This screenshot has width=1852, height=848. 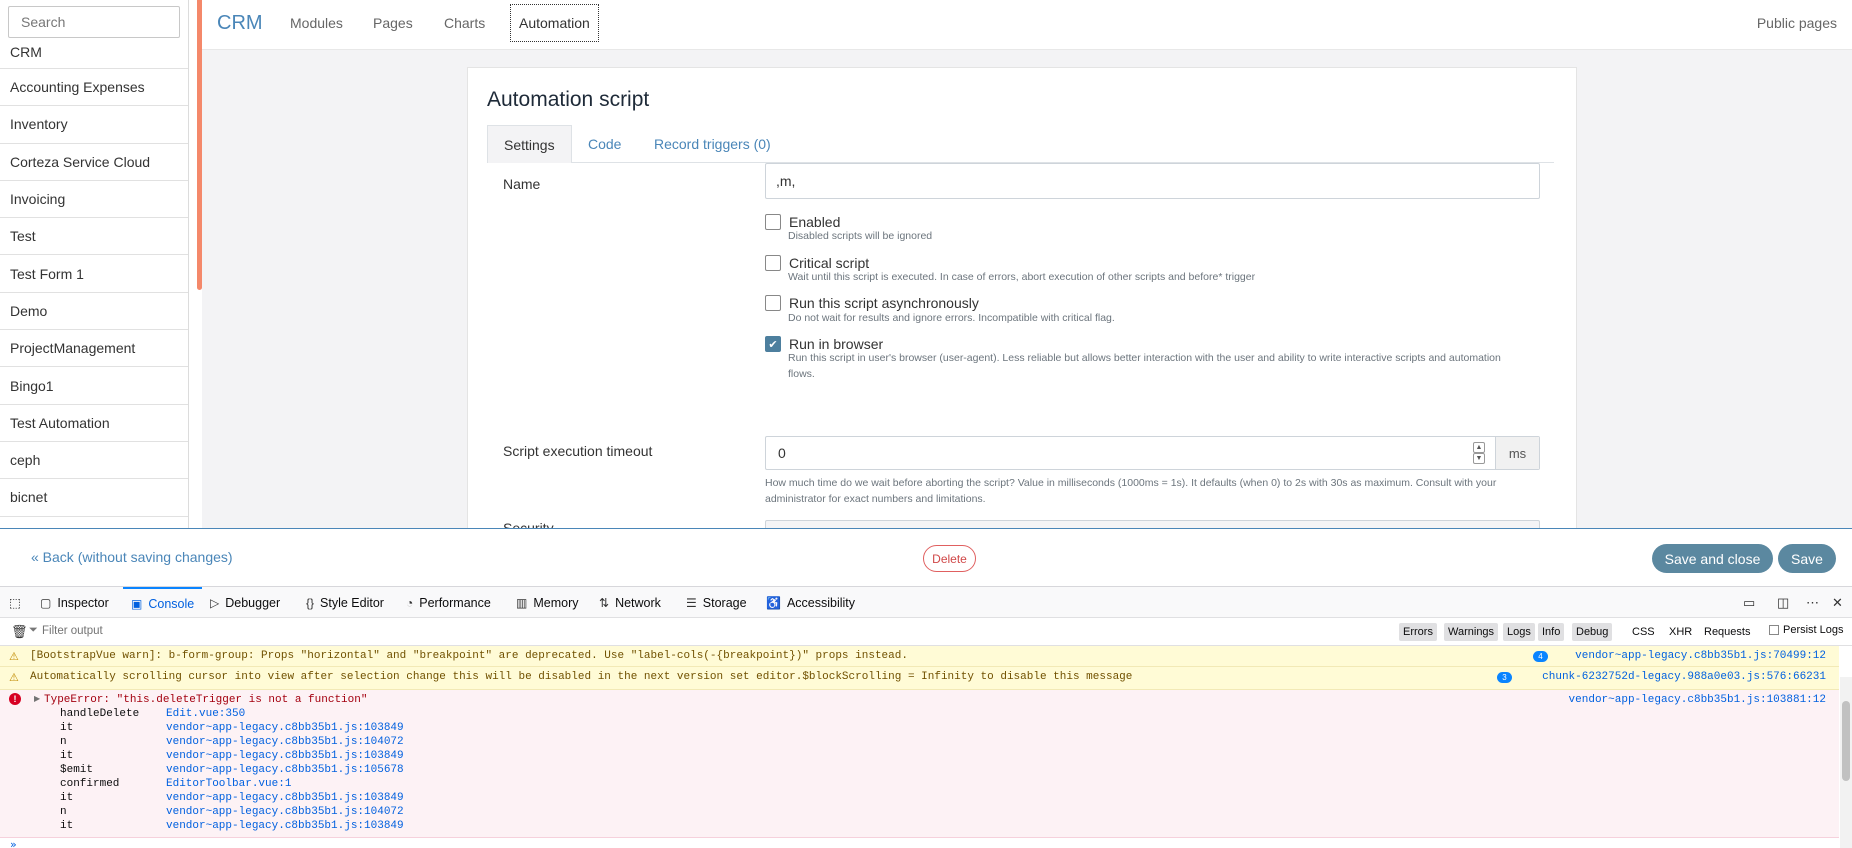 I want to click on filter-logs: Logs, so click(x=1519, y=632).